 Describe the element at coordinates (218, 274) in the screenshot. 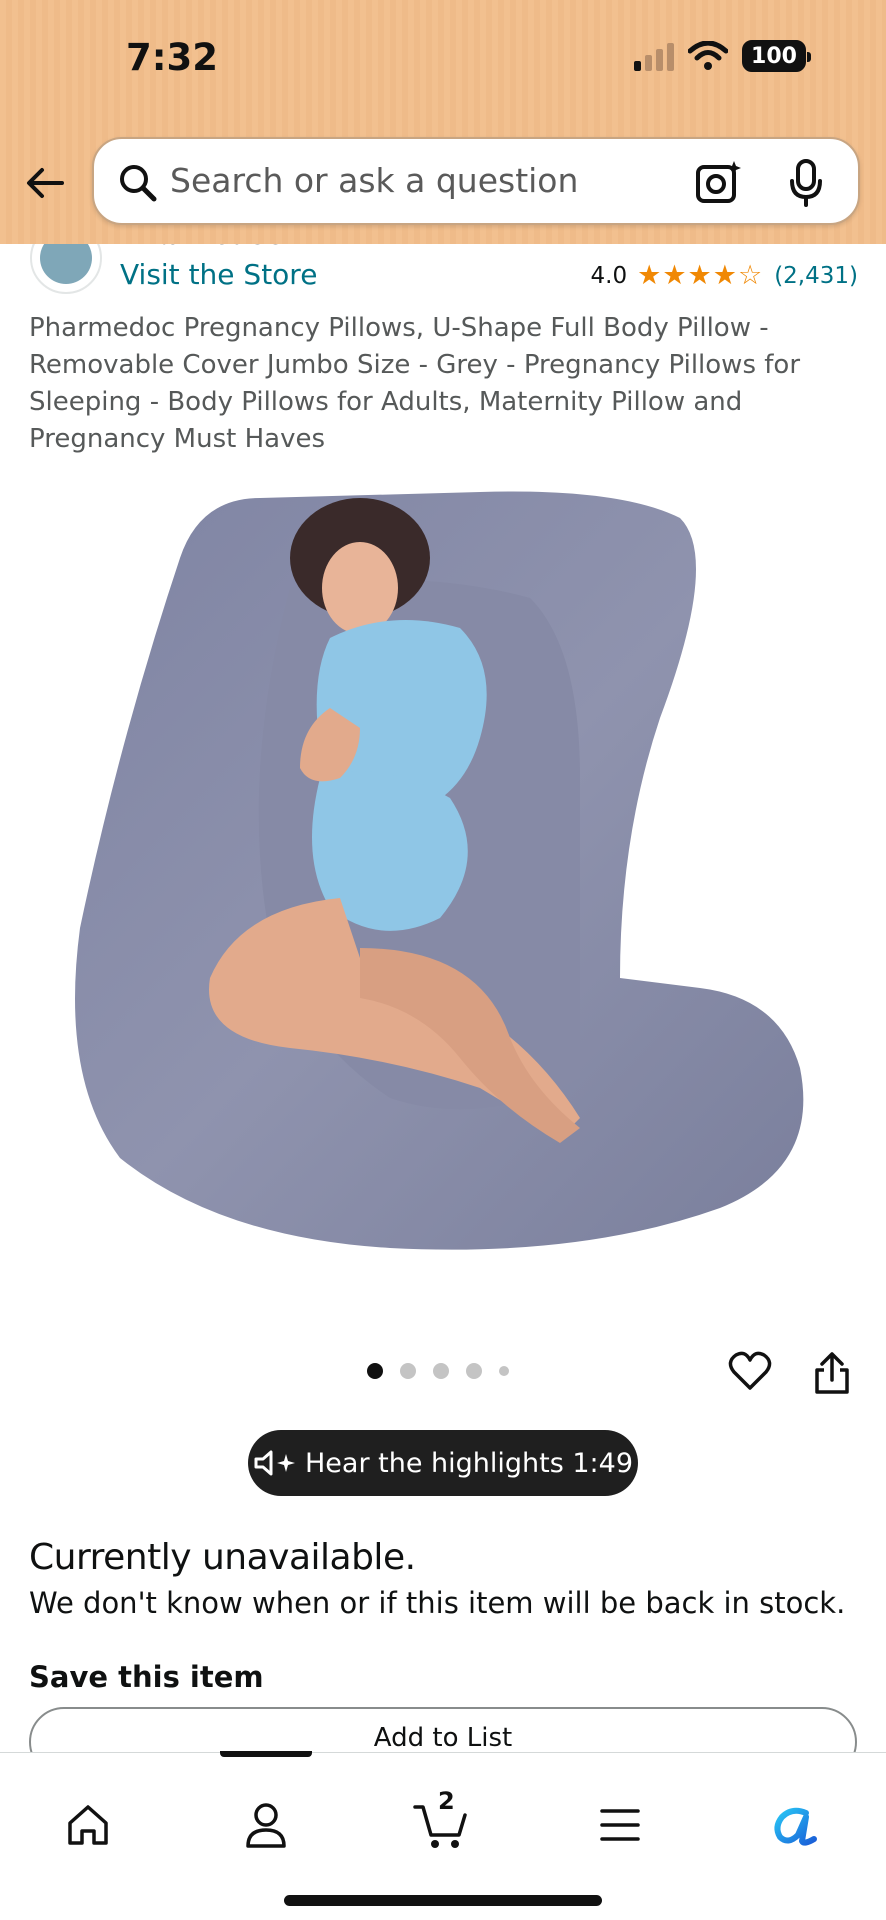

I see `visit-store-link: Visit the Store` at that location.